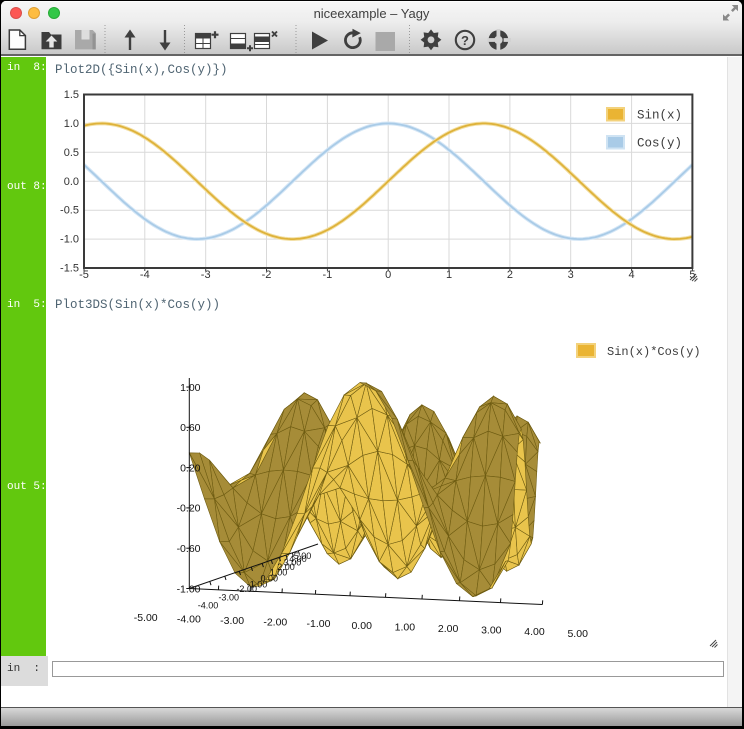 This screenshot has width=744, height=729. Describe the element at coordinates (659, 144) in the screenshot. I see `svg-text: Cos(y)` at that location.